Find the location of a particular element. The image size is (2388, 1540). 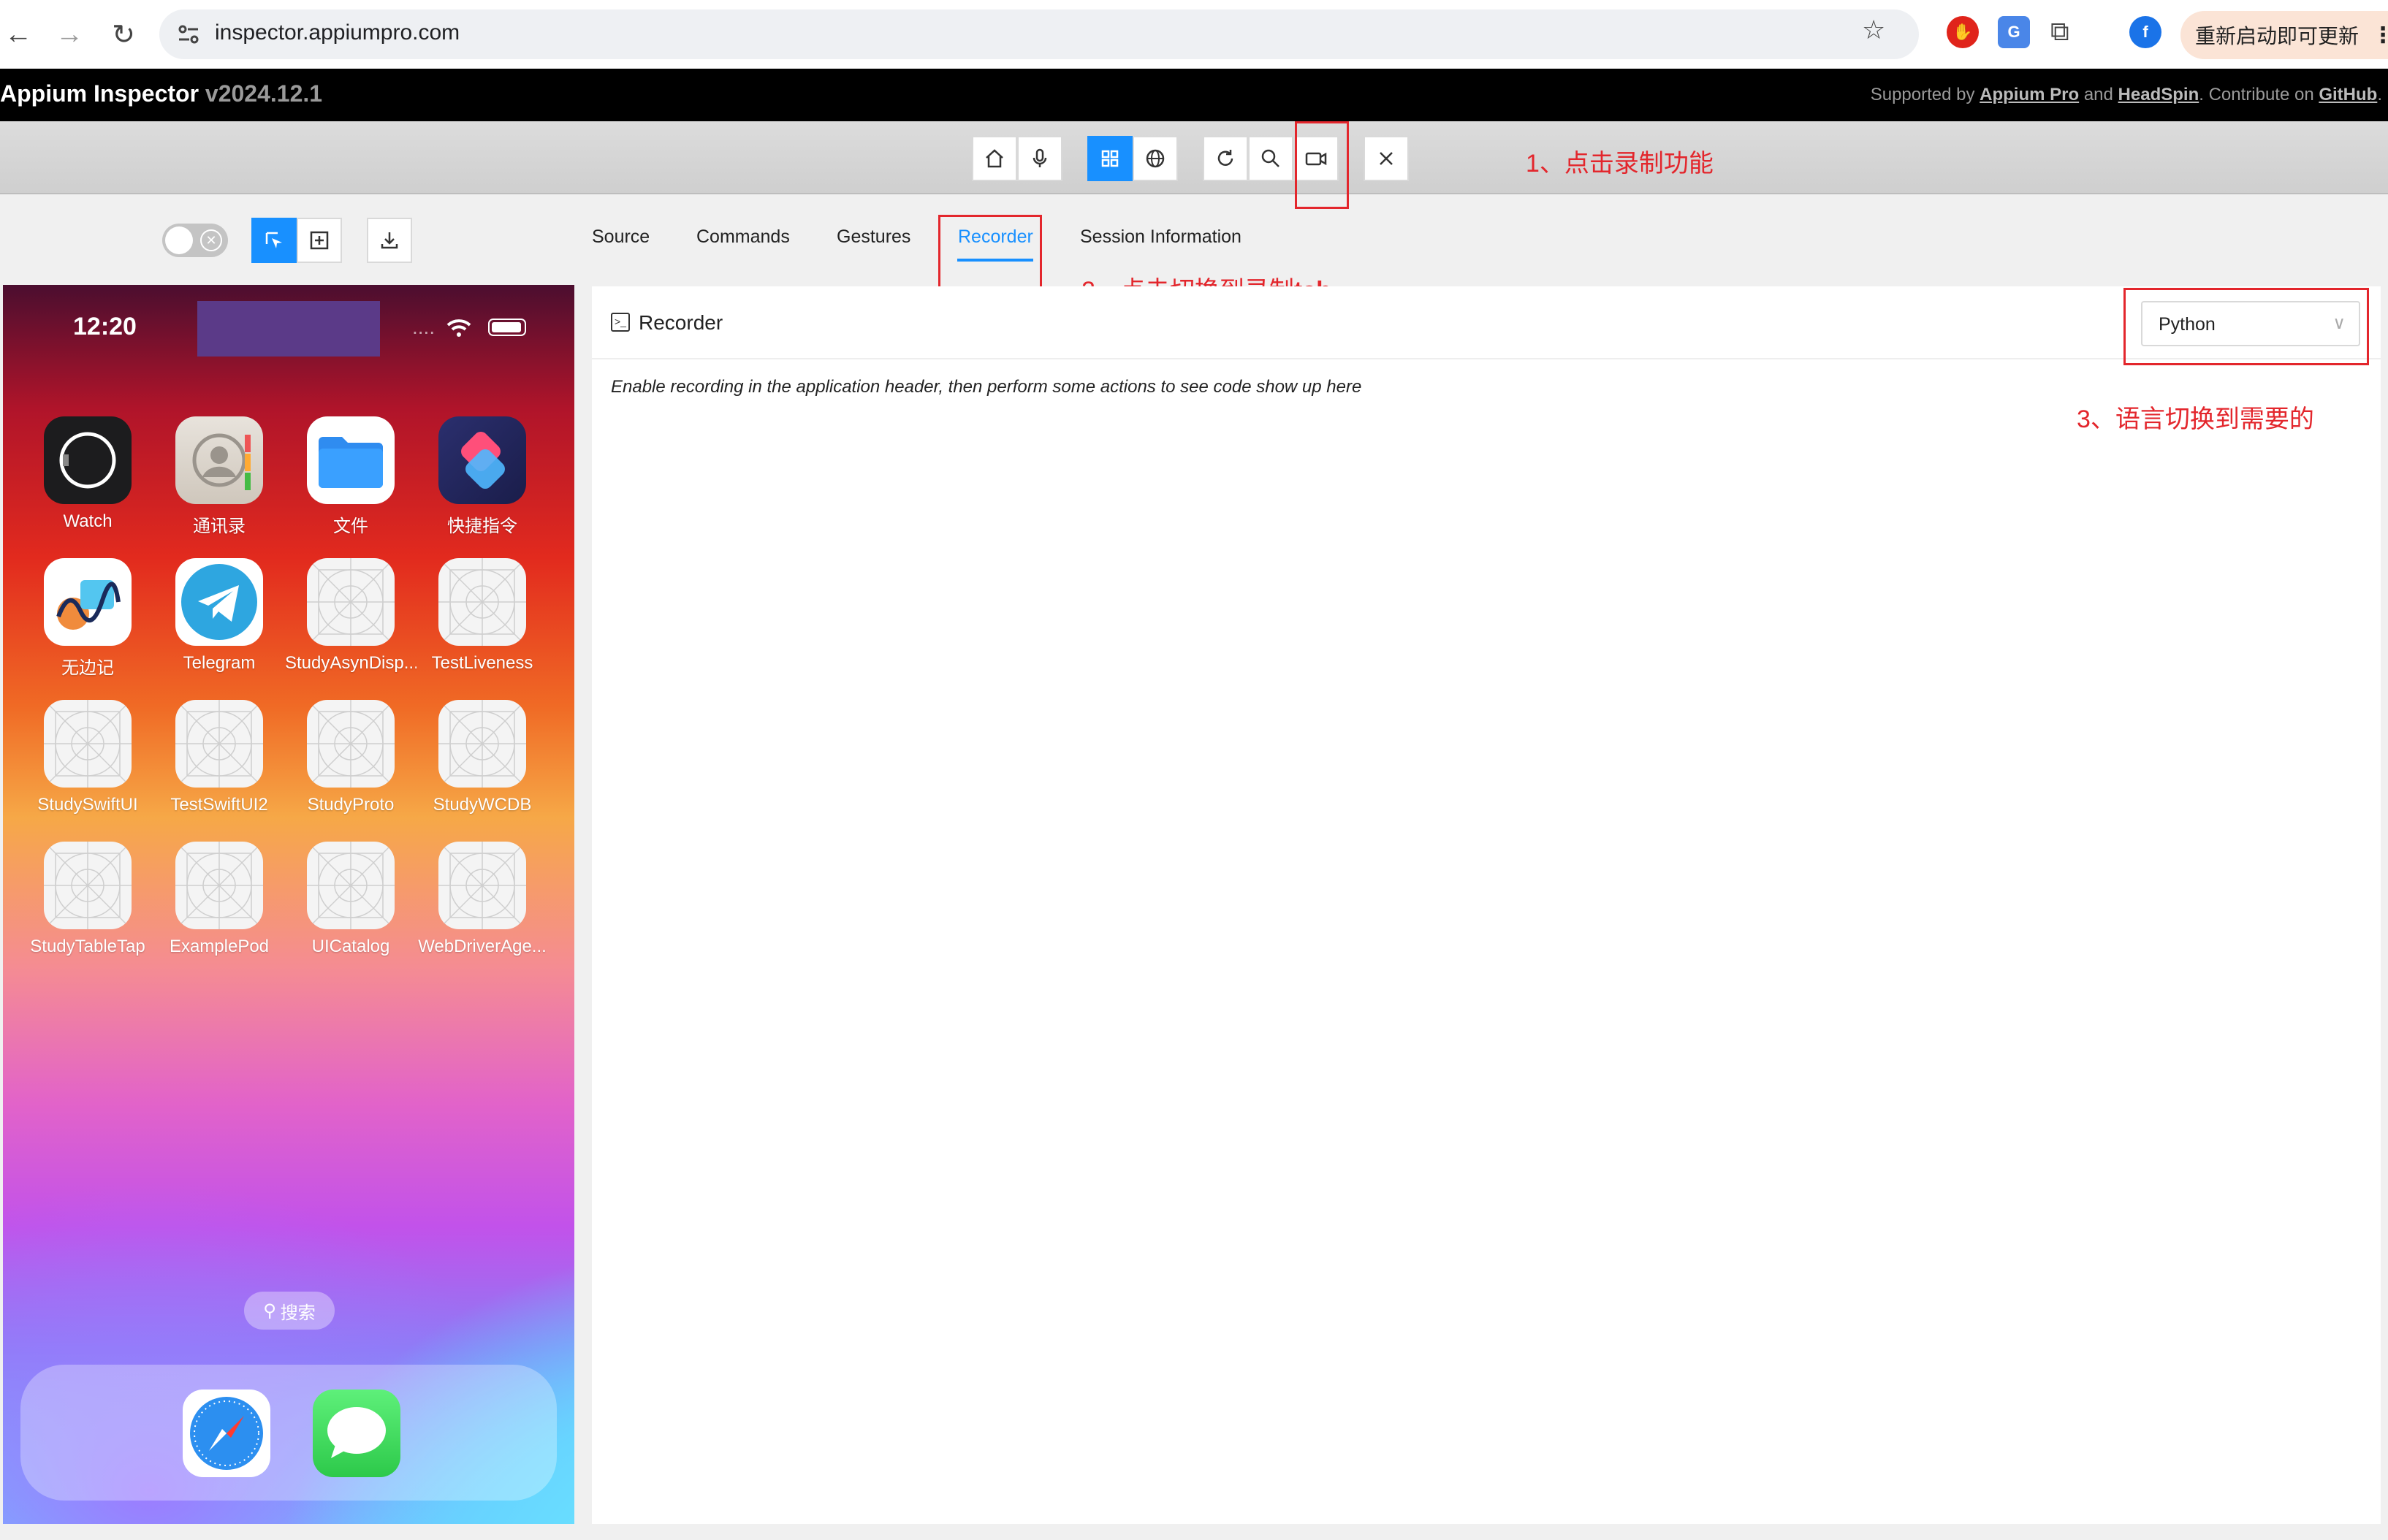

reload-icon: ↻ is located at coordinates (123, 34).